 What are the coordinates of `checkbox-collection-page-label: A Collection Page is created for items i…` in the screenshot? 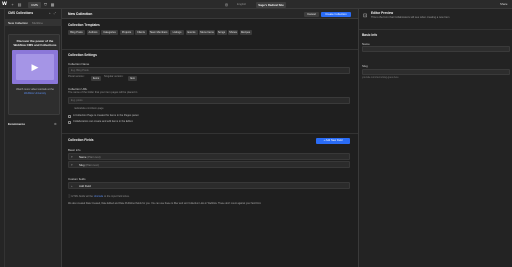 It's located at (106, 115).